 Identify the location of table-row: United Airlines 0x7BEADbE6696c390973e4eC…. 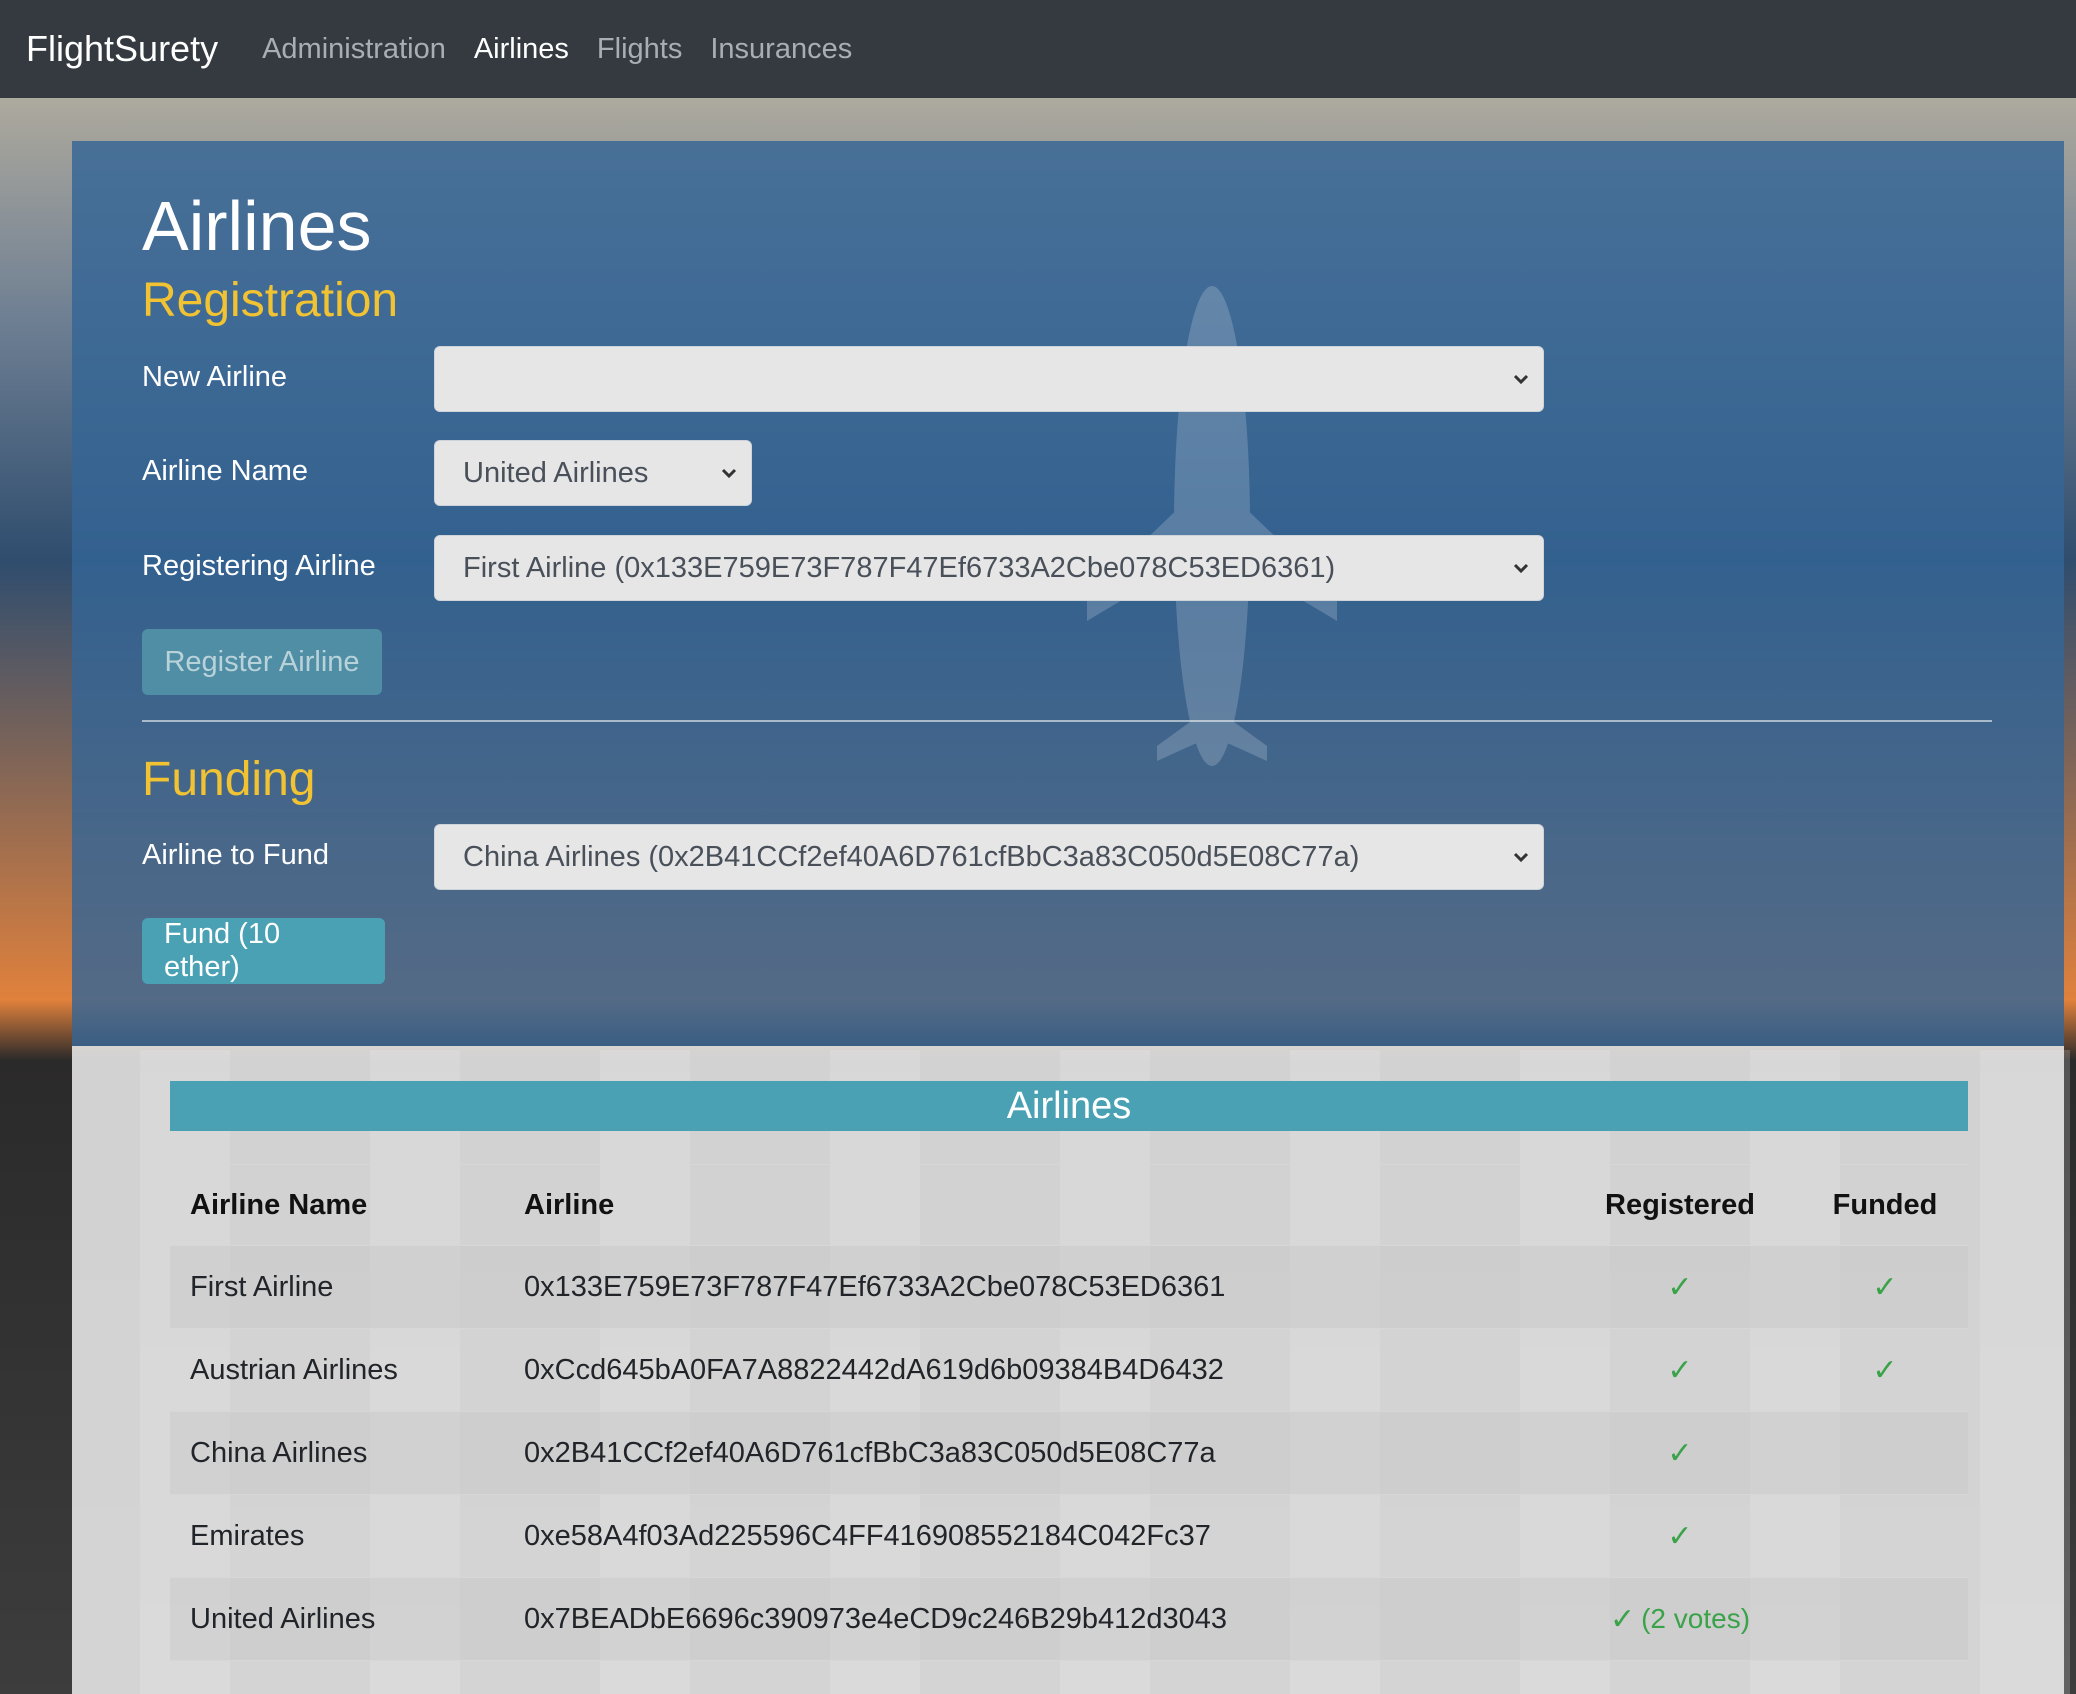
(1069, 1619).